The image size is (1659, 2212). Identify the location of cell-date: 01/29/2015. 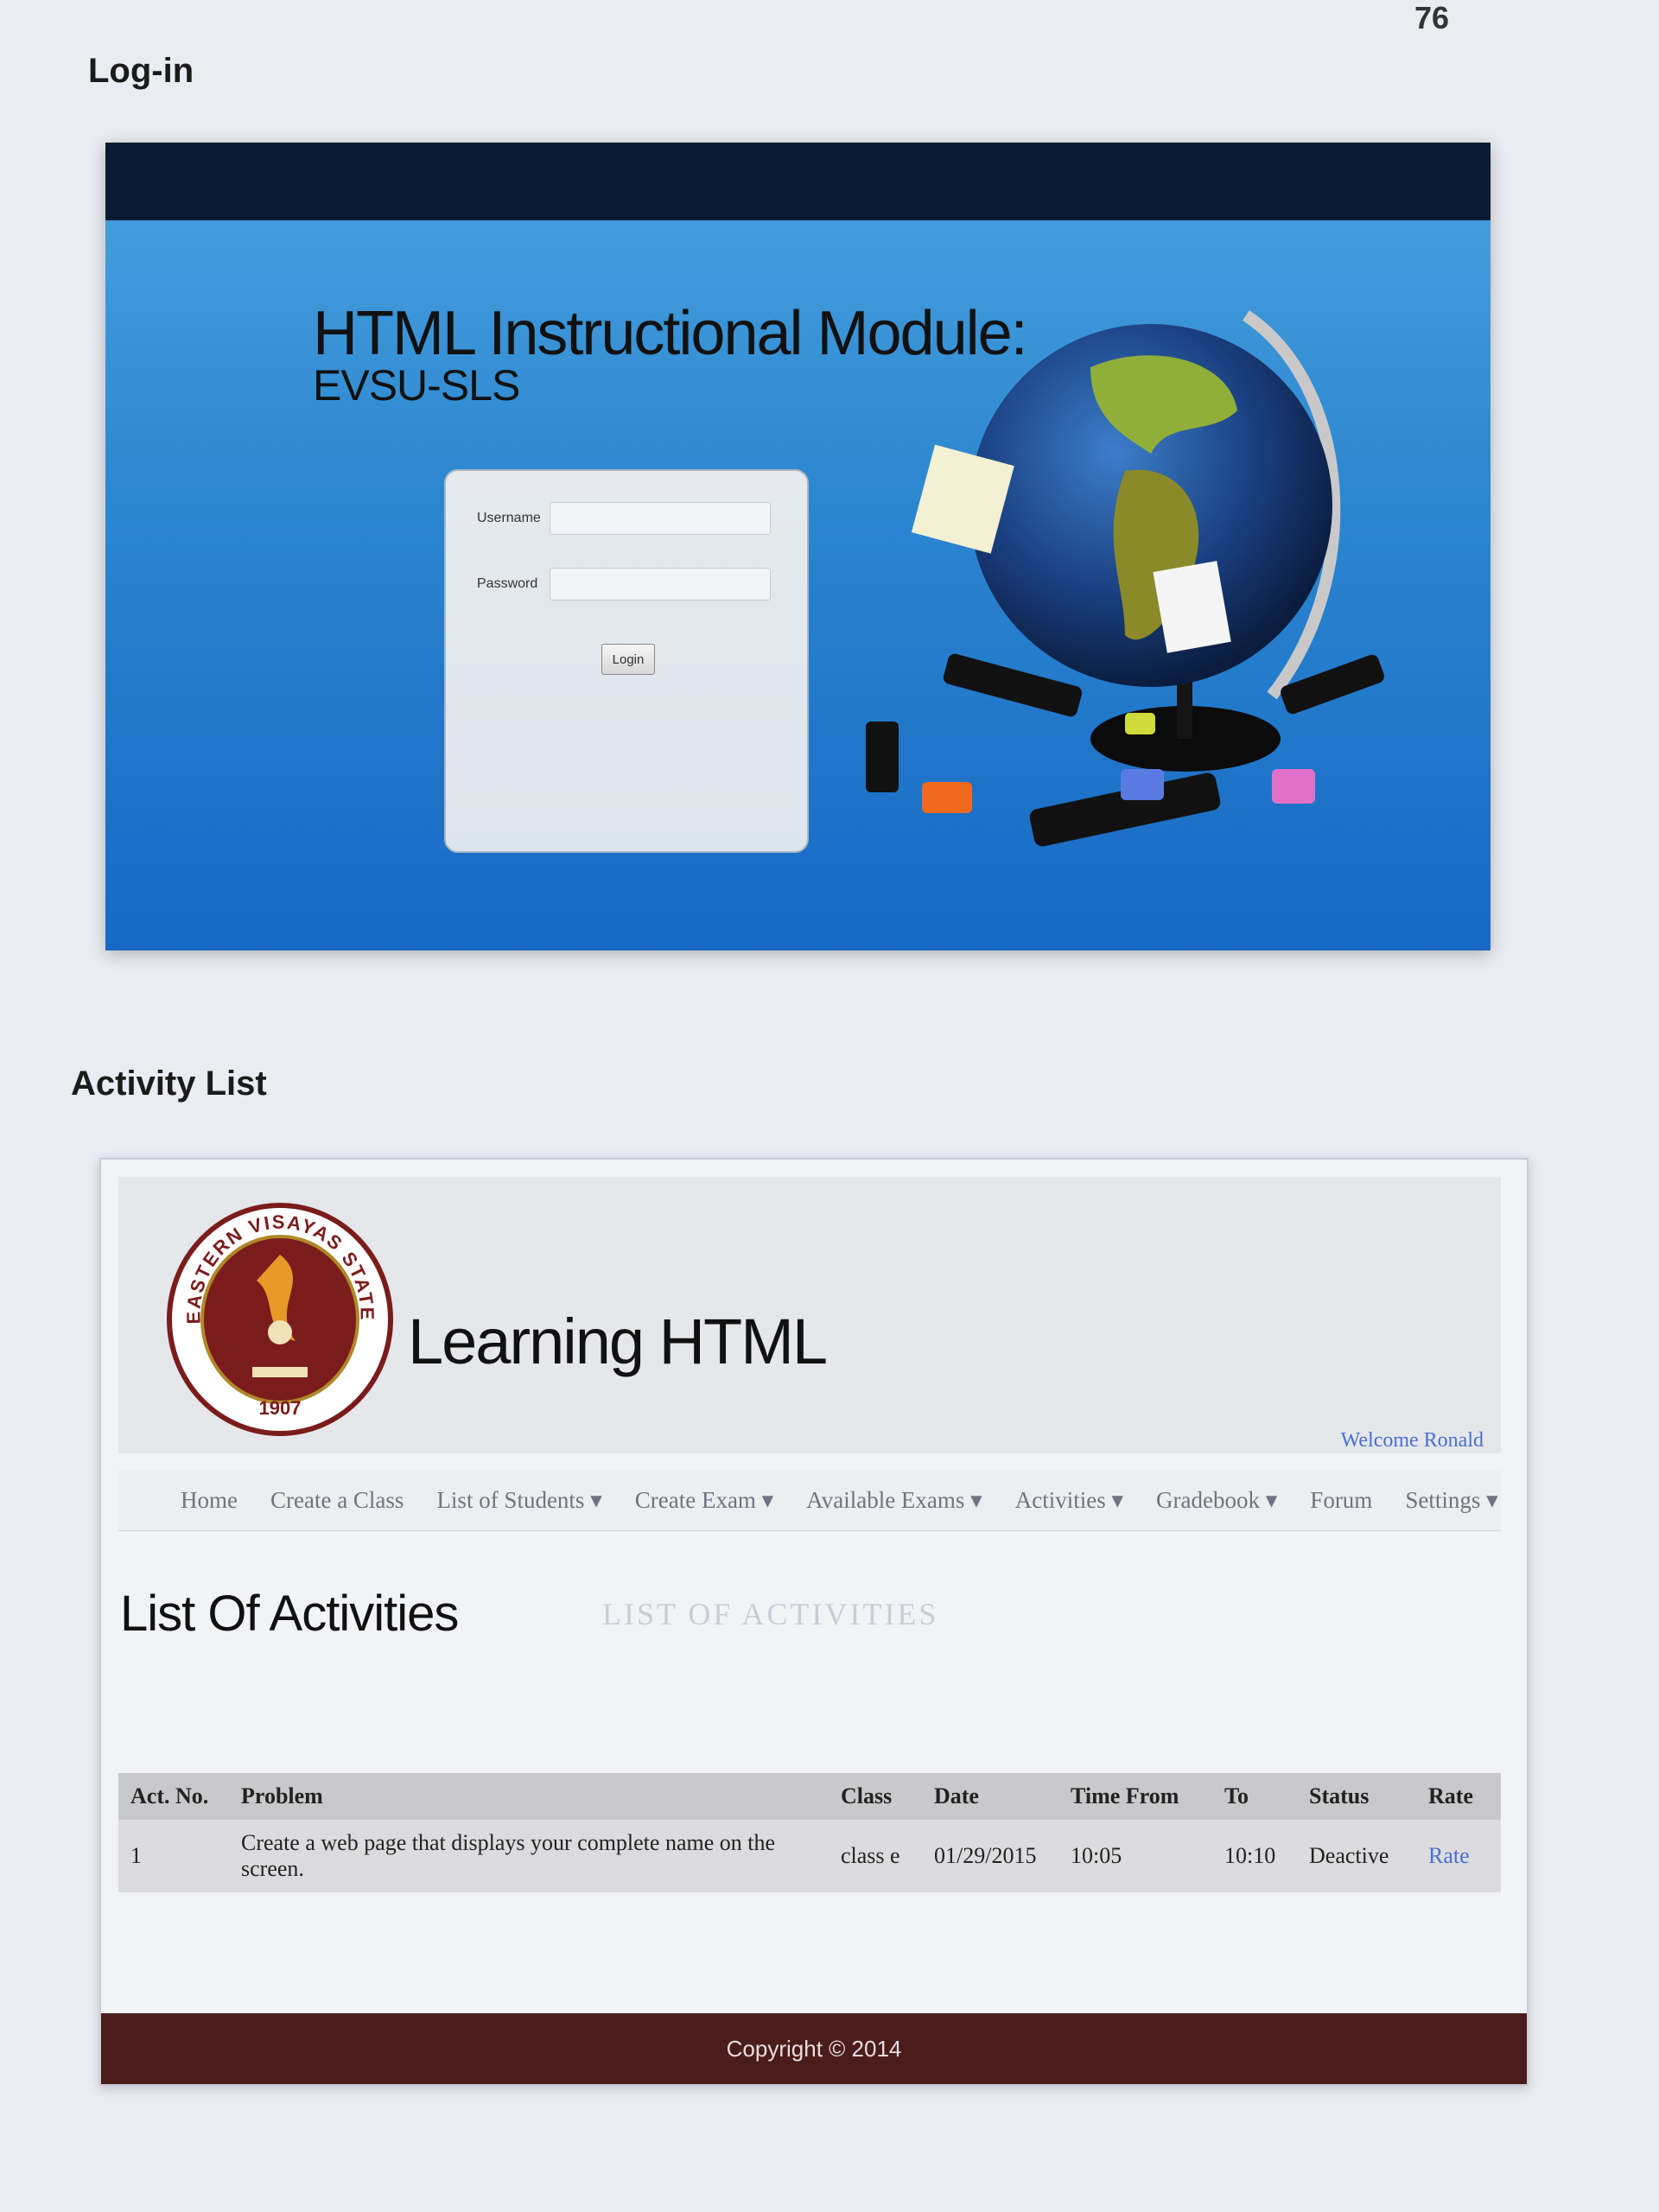
(990, 1856).